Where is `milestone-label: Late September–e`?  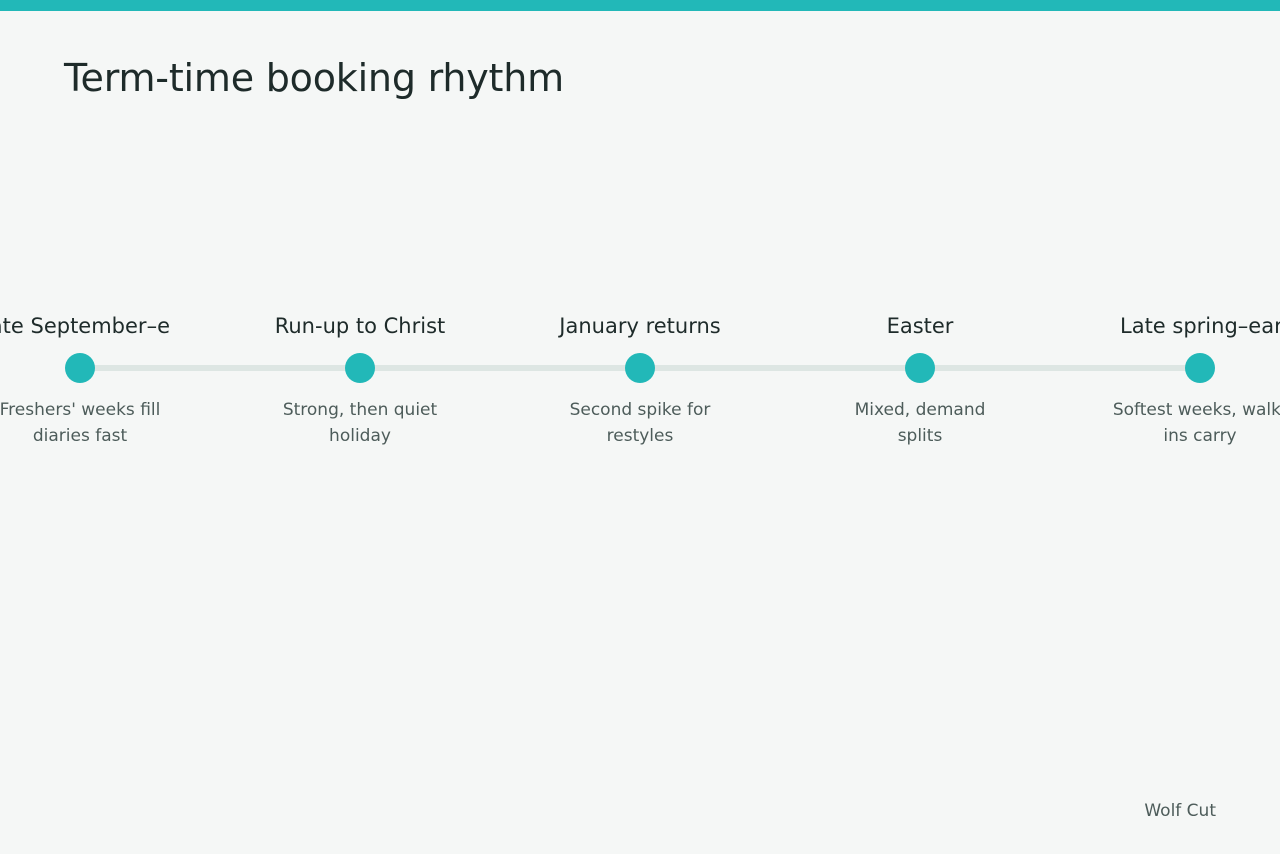
milestone-label: Late September–e is located at coordinates (85, 326).